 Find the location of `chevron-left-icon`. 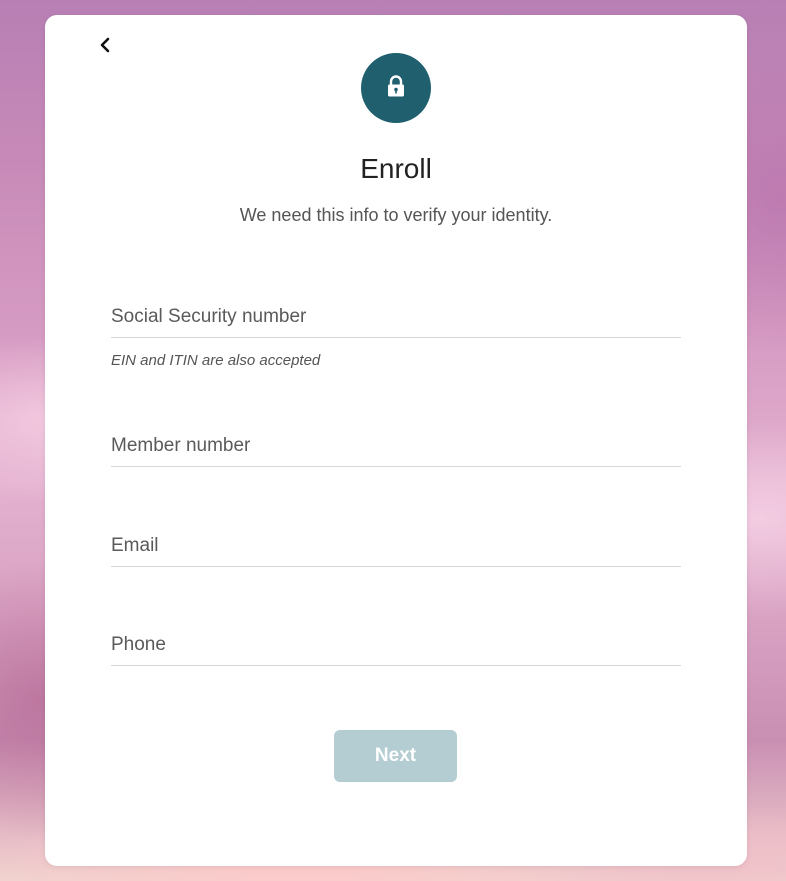

chevron-left-icon is located at coordinates (105, 45).